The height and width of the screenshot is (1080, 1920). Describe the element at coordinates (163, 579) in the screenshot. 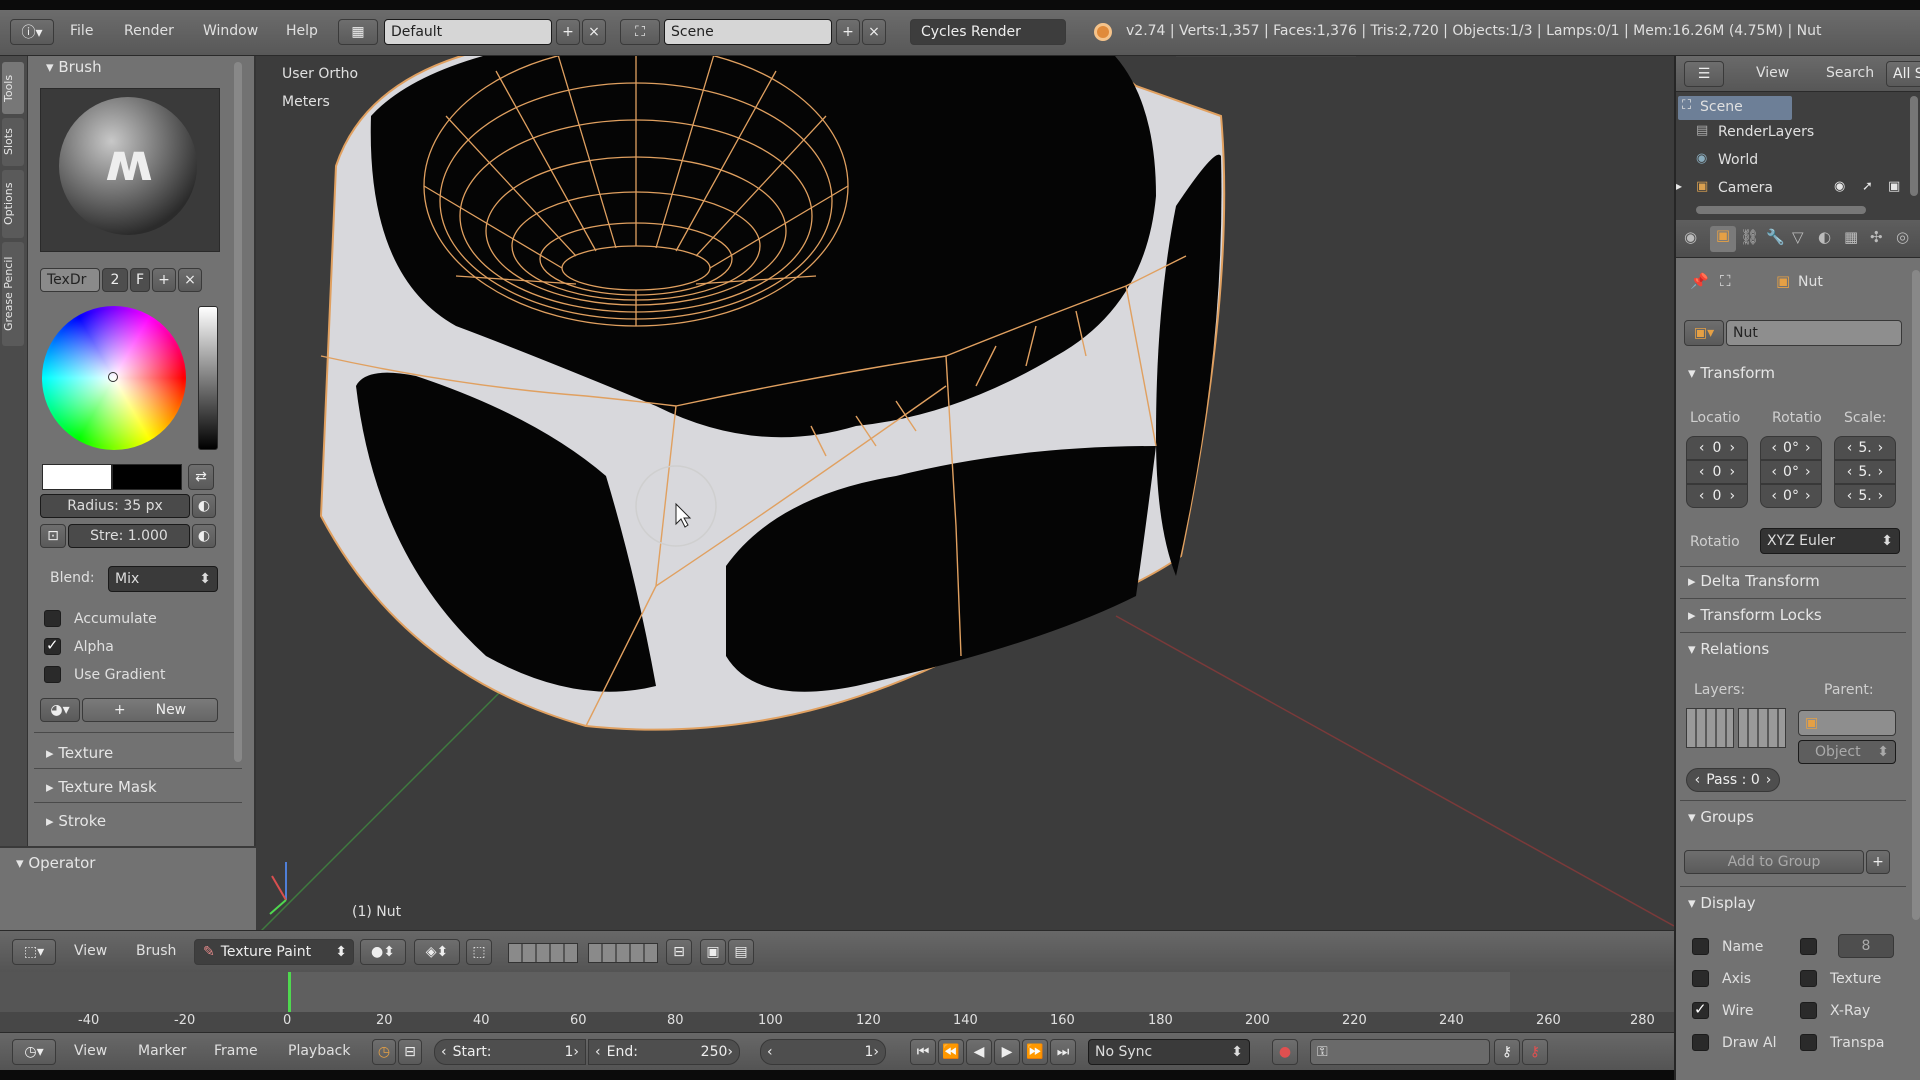

I see `blend-select: Mix ⬍` at that location.